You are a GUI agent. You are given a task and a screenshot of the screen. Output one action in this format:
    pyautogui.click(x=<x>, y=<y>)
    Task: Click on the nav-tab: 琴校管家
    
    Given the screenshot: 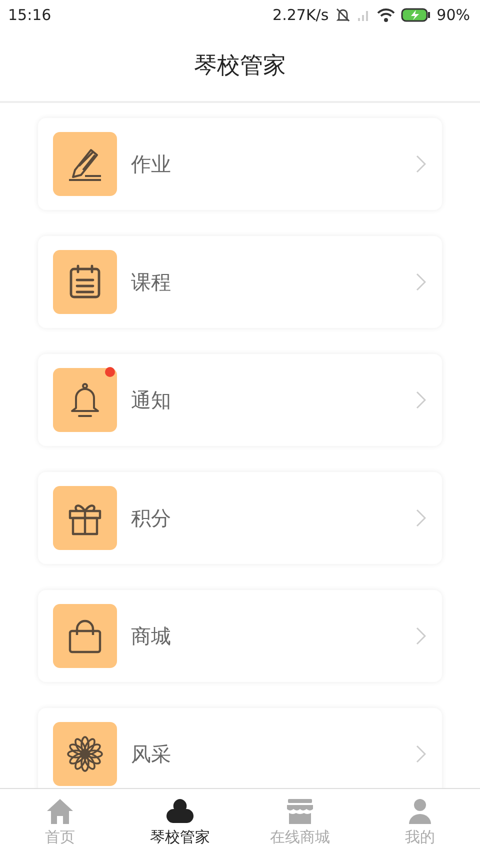 What is the action you would take?
    pyautogui.click(x=180, y=821)
    